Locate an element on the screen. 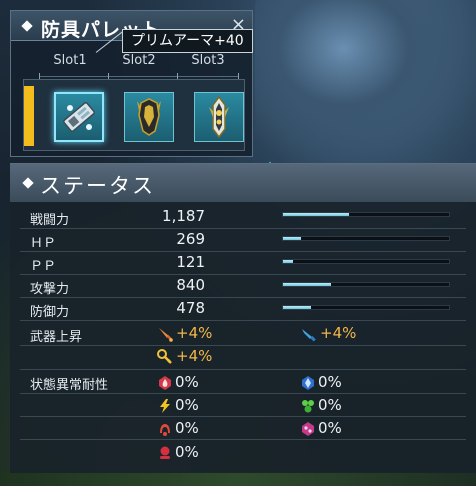 This screenshot has height=486, width=476. freeze-resist-icon is located at coordinates (308, 383).